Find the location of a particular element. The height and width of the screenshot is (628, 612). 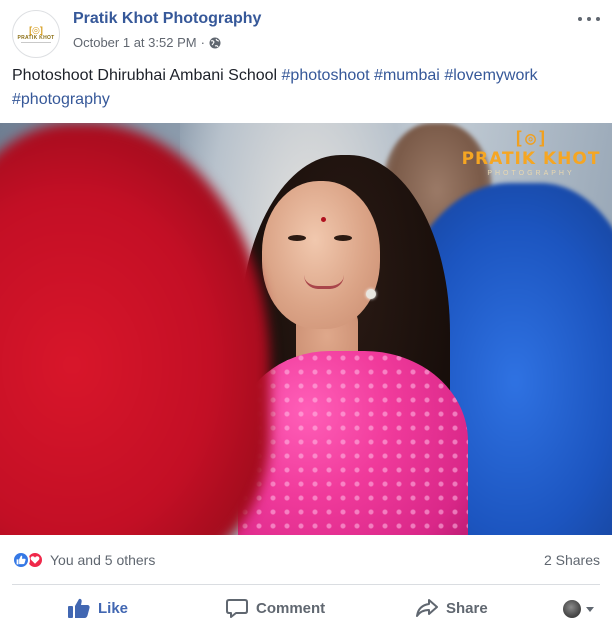

comment-bubble-icon is located at coordinates (237, 608).